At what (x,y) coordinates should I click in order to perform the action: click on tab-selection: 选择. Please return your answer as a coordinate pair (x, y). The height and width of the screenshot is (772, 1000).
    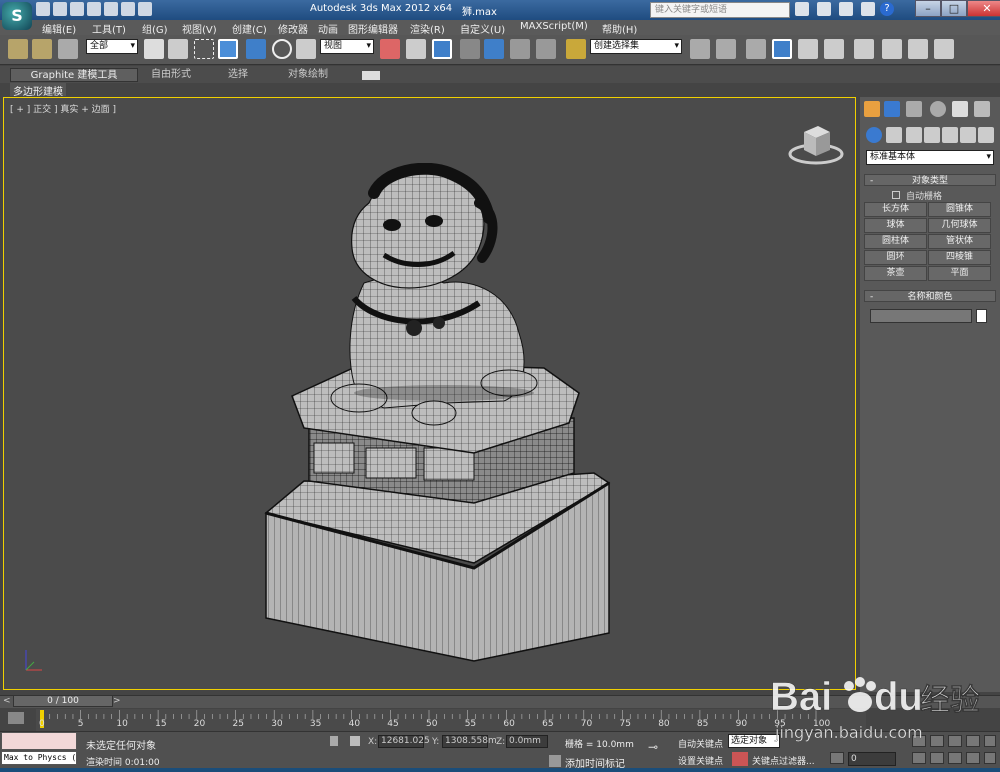
    Looking at the image, I should click on (238, 75).